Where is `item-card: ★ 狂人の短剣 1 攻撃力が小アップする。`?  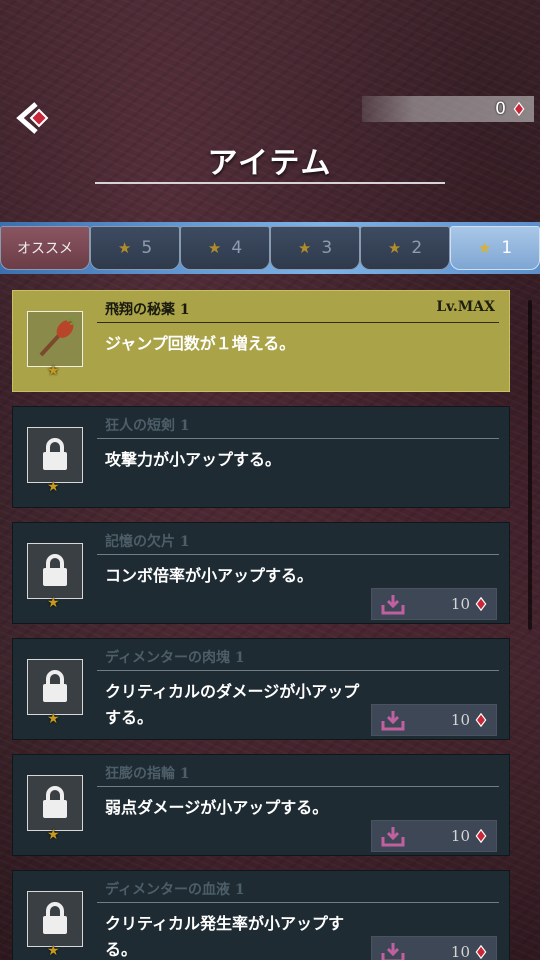 item-card: ★ 狂人の短剣 1 攻撃力が小アップする。 is located at coordinates (261, 457).